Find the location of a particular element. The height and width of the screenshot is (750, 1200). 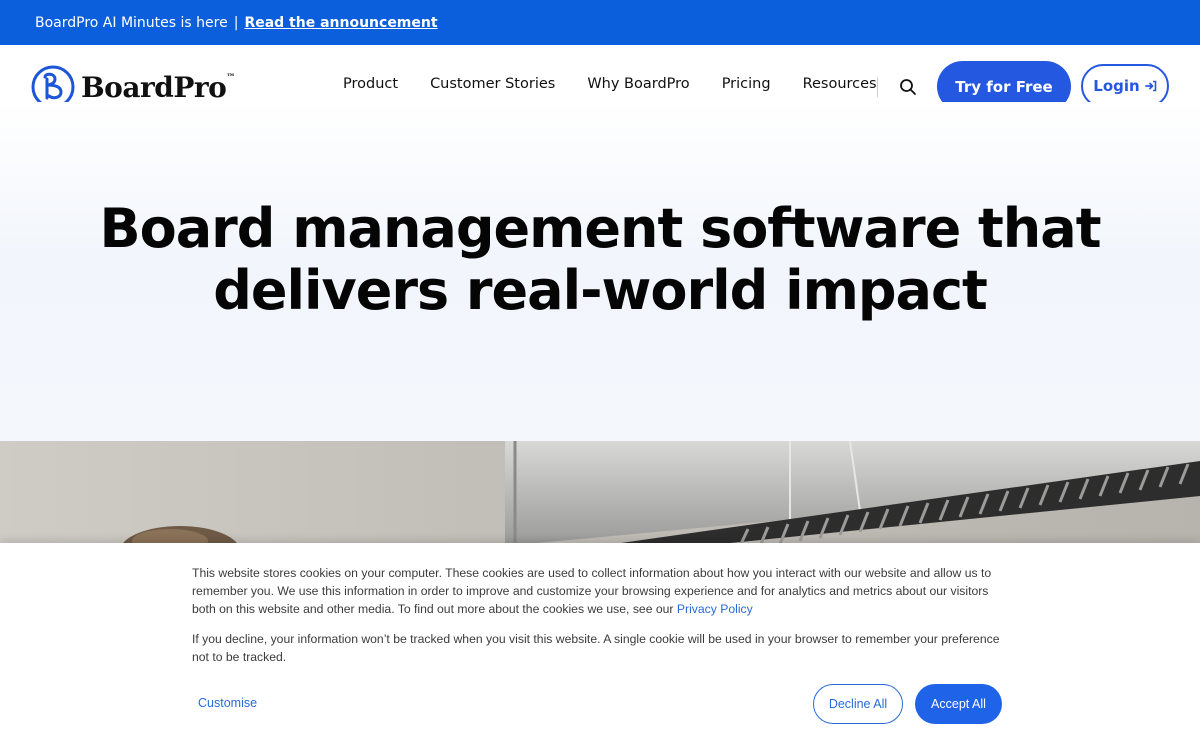

privacy-policy-link: Privacy Policy is located at coordinates (715, 609).